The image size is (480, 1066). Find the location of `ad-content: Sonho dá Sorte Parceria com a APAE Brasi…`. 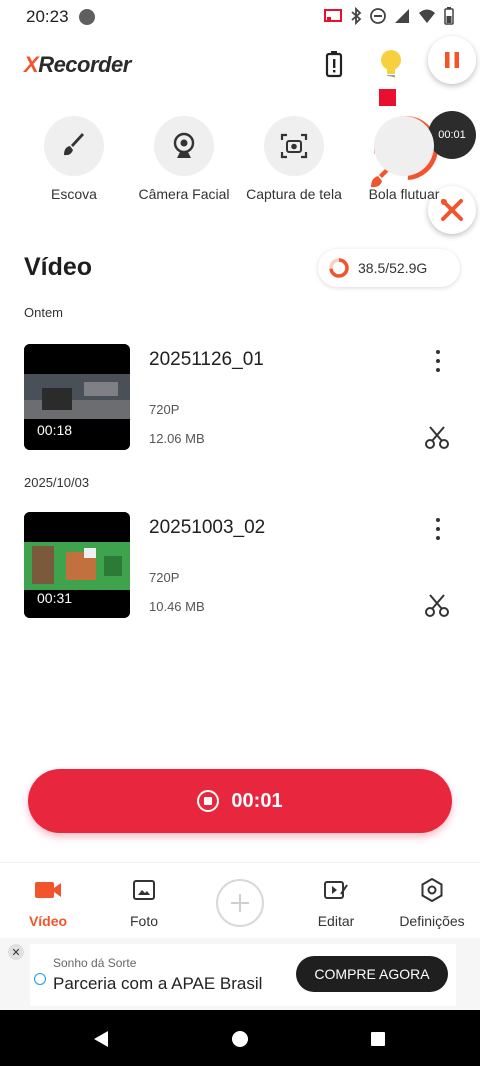

ad-content: Sonho dá Sorte Parceria com a APAE Brasi… is located at coordinates (243, 975).